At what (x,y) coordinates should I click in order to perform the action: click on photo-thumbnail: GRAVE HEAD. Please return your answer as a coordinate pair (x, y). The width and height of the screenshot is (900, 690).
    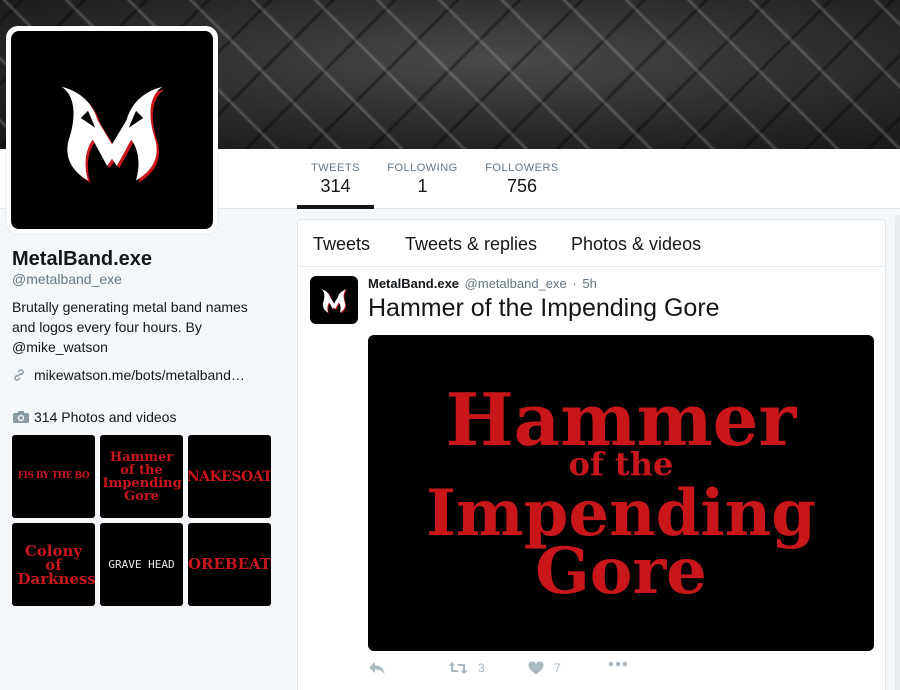
    Looking at the image, I should click on (141, 564).